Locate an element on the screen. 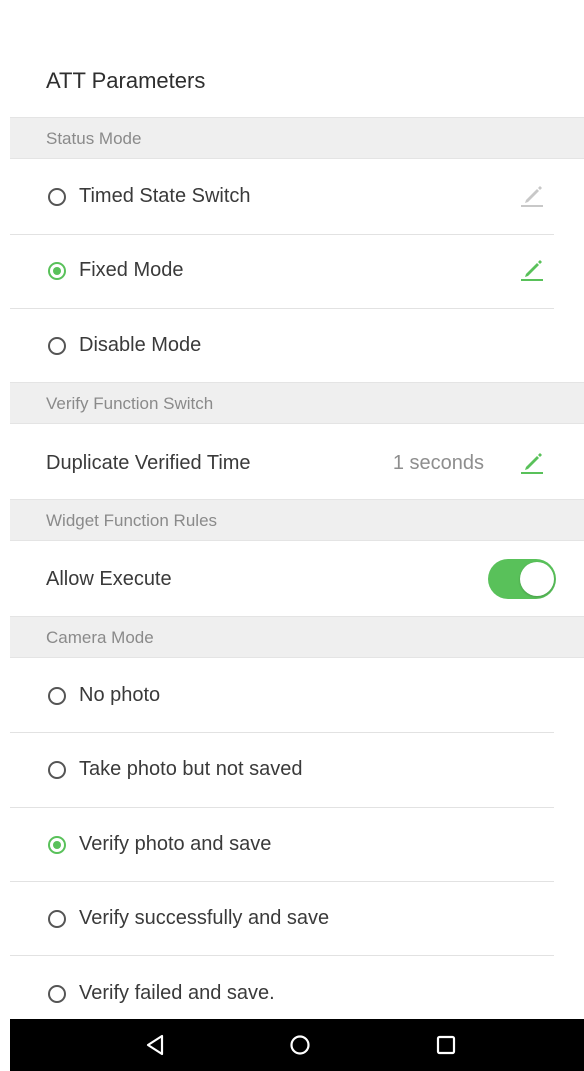  duplicate-verified-time-value: 1 seconds is located at coordinates (438, 463).